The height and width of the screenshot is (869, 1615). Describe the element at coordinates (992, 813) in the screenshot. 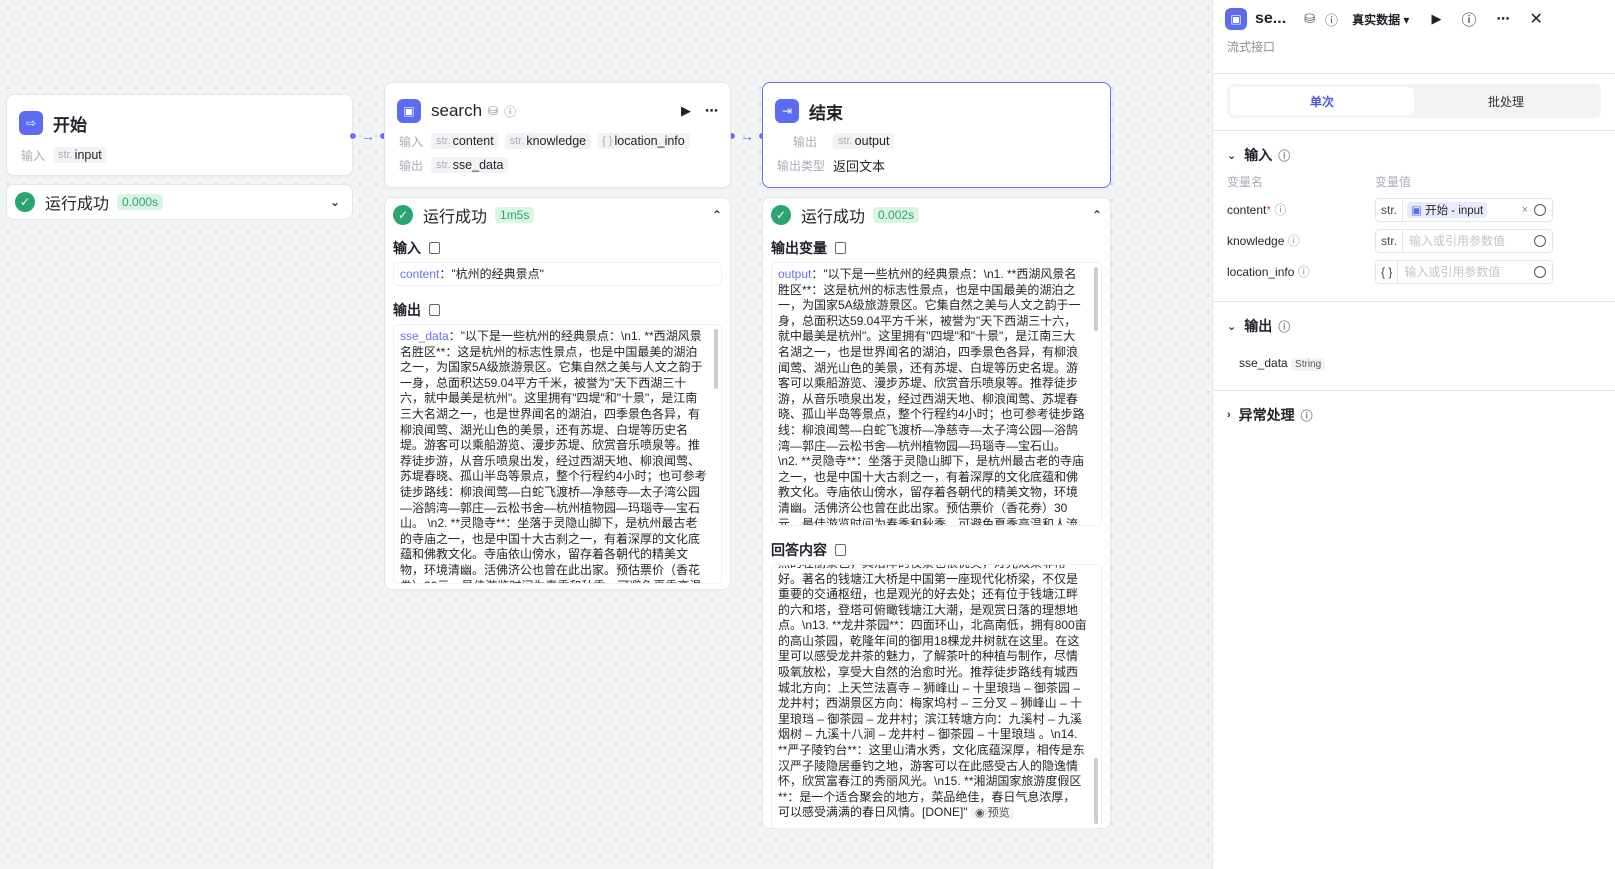

I see `preview-button: ◉ 预览` at that location.